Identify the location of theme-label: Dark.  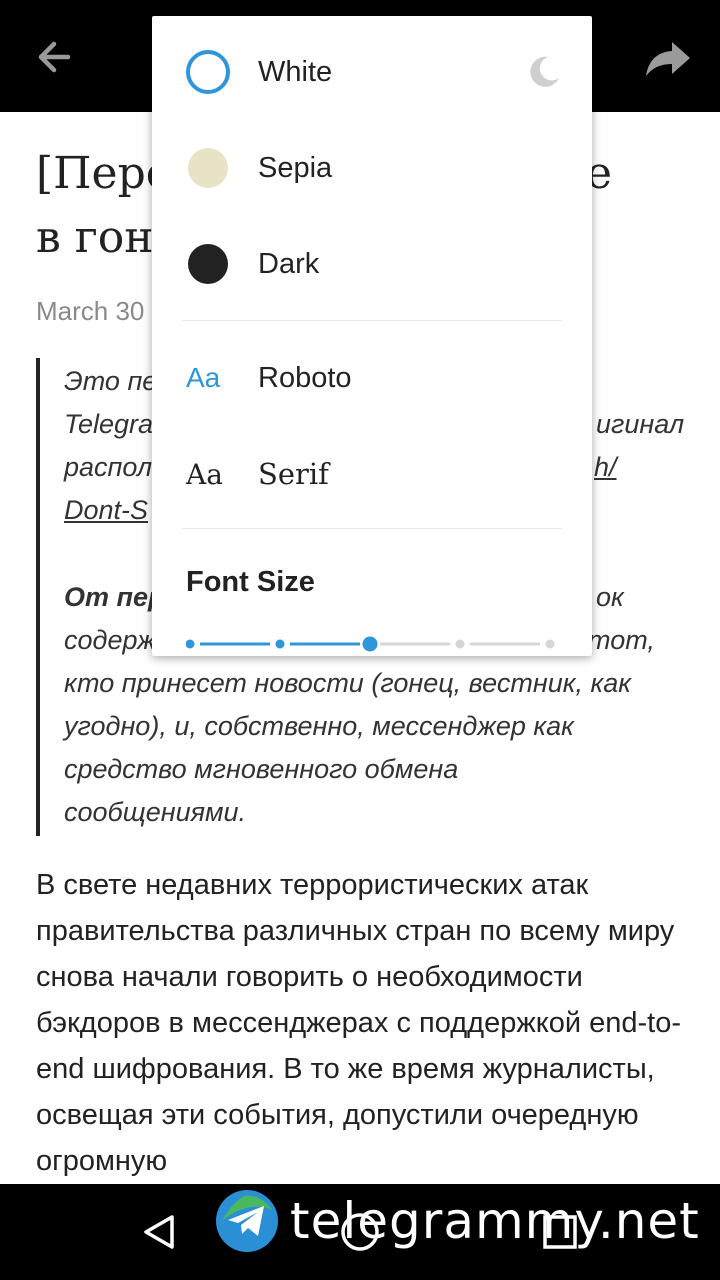
(289, 263).